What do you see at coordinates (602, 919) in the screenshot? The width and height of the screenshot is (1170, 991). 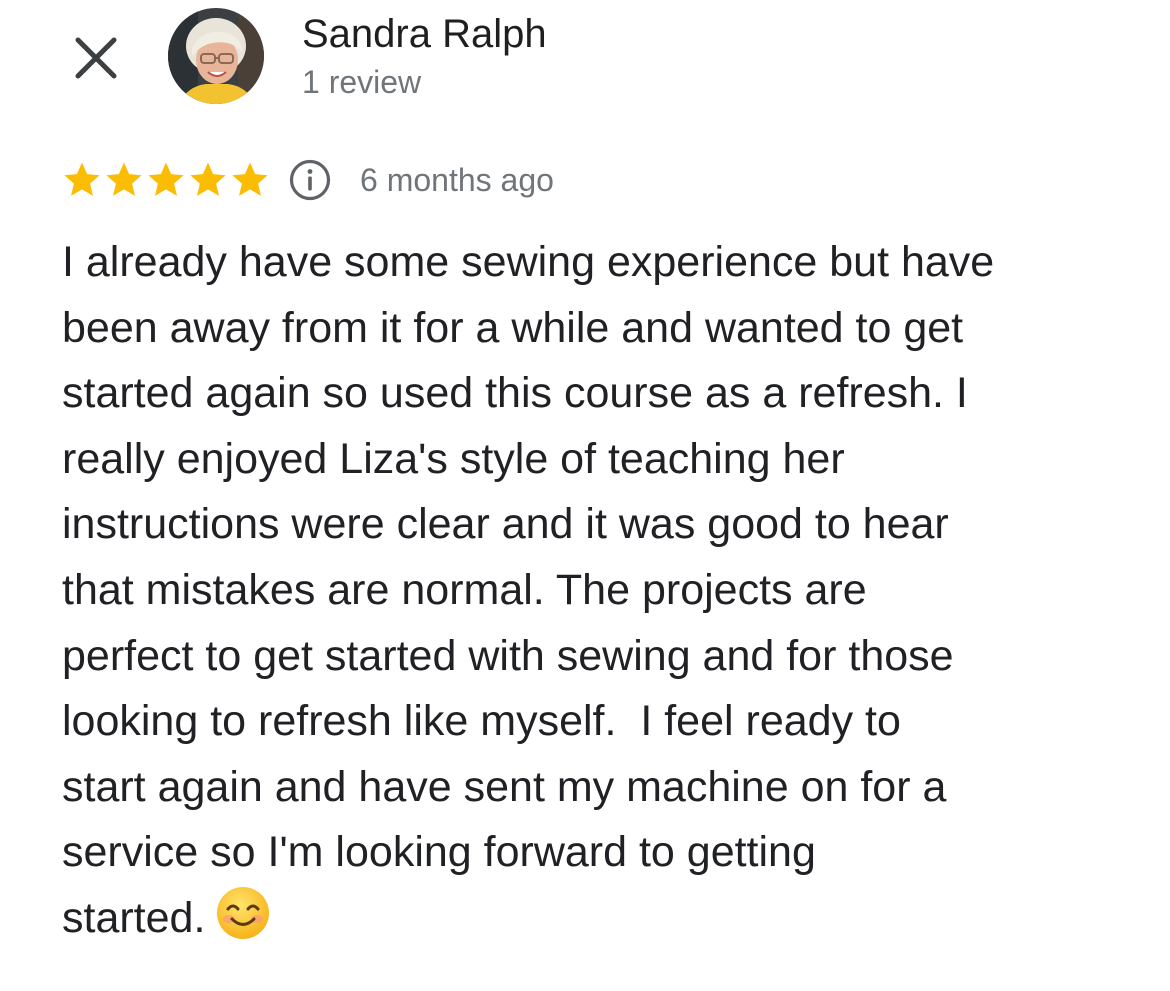 I see `review-text-line: started.` at bounding box center [602, 919].